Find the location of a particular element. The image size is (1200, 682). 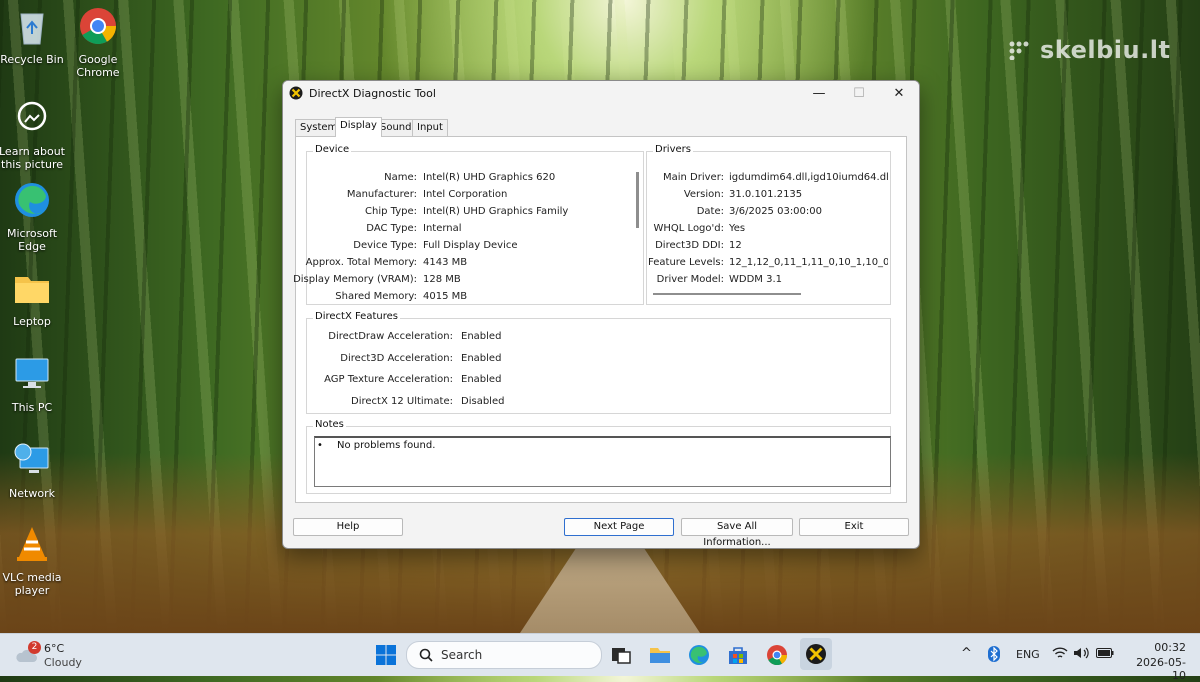

notes-text: No problems found. is located at coordinates (386, 445).